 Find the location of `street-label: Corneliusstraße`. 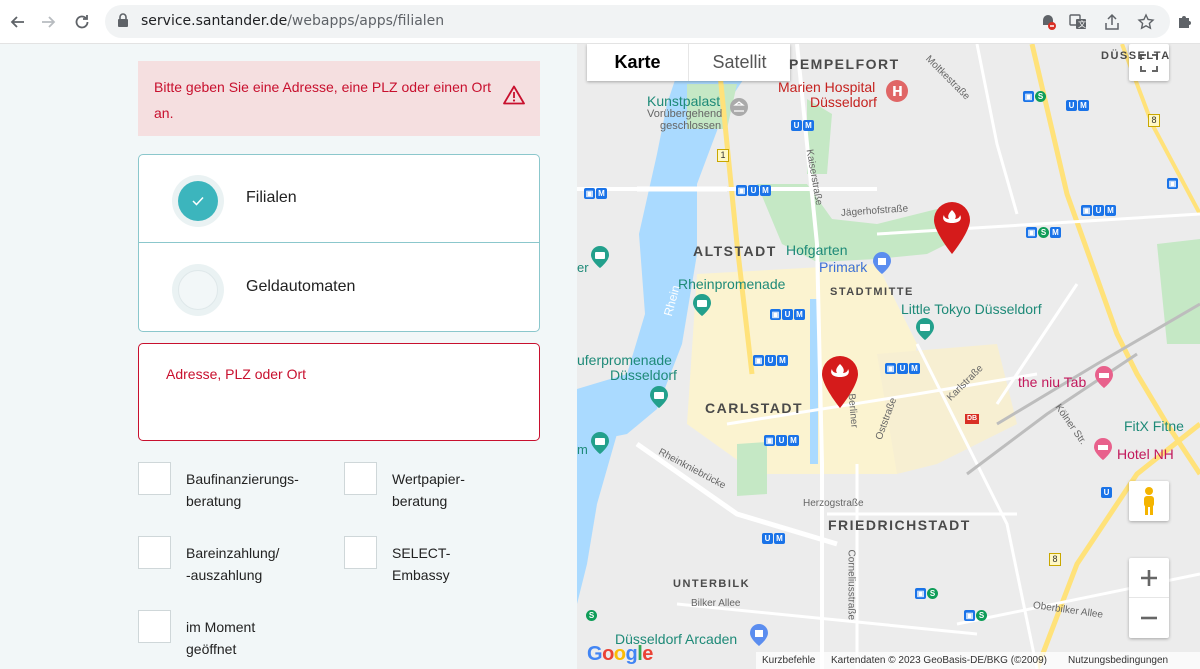

street-label: Corneliusstraße is located at coordinates (851, 585).